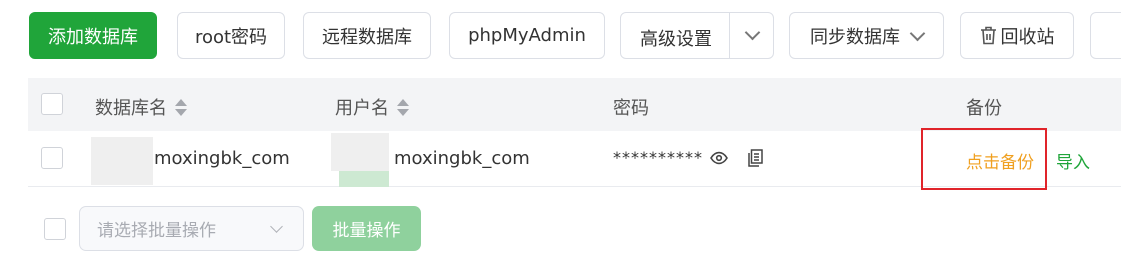 The height and width of the screenshot is (264, 1121). Describe the element at coordinates (676, 39) in the screenshot. I see `advanced-settings-label: 高级设置` at that location.